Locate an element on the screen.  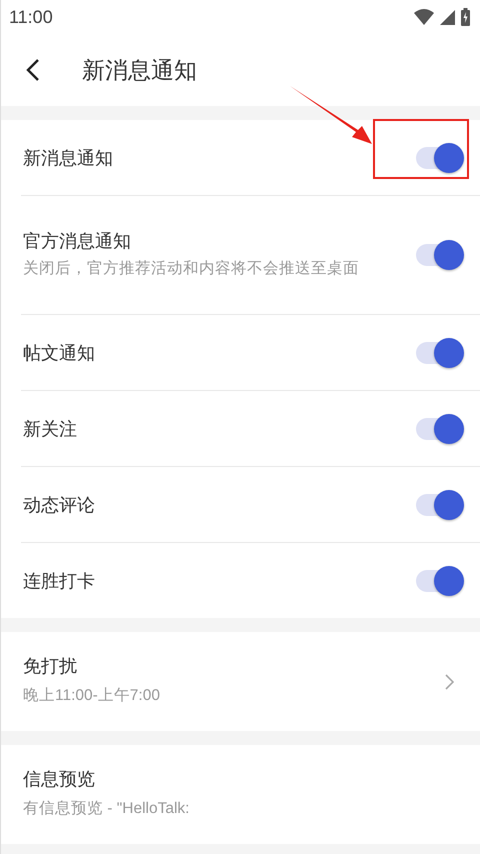
setting-label: 新消息通知 is located at coordinates (68, 158).